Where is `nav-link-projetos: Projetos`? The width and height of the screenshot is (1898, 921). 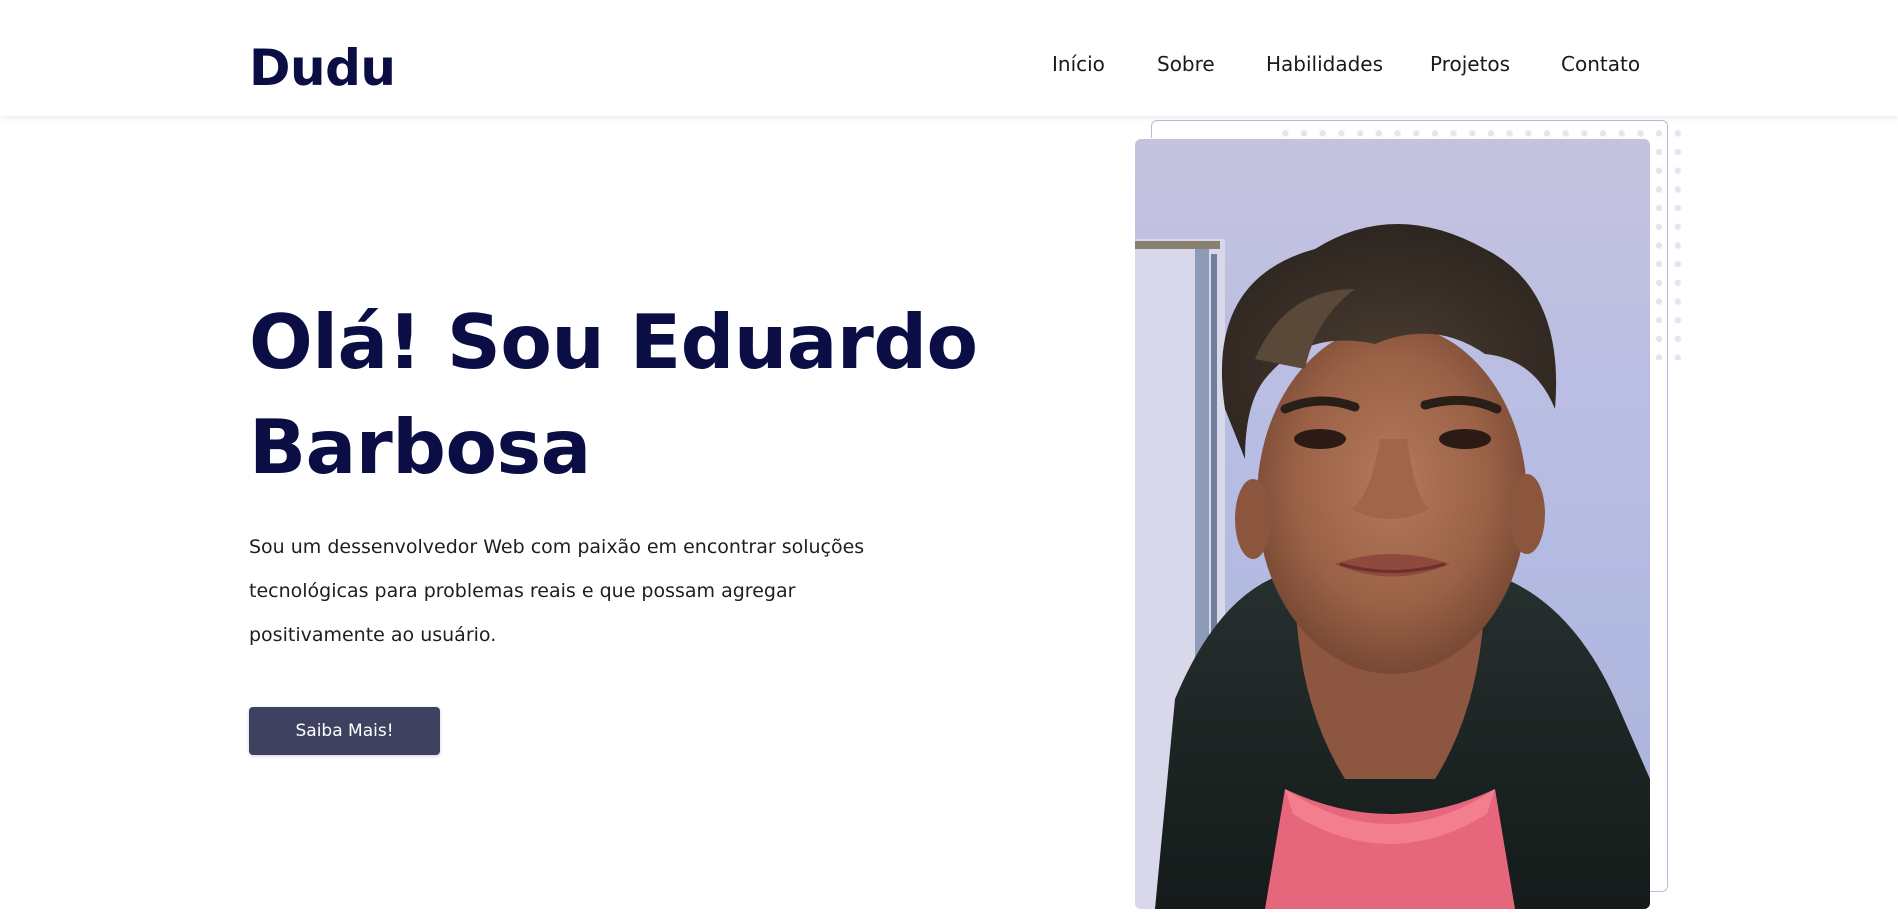
nav-link-projetos: Projetos is located at coordinates (1470, 64).